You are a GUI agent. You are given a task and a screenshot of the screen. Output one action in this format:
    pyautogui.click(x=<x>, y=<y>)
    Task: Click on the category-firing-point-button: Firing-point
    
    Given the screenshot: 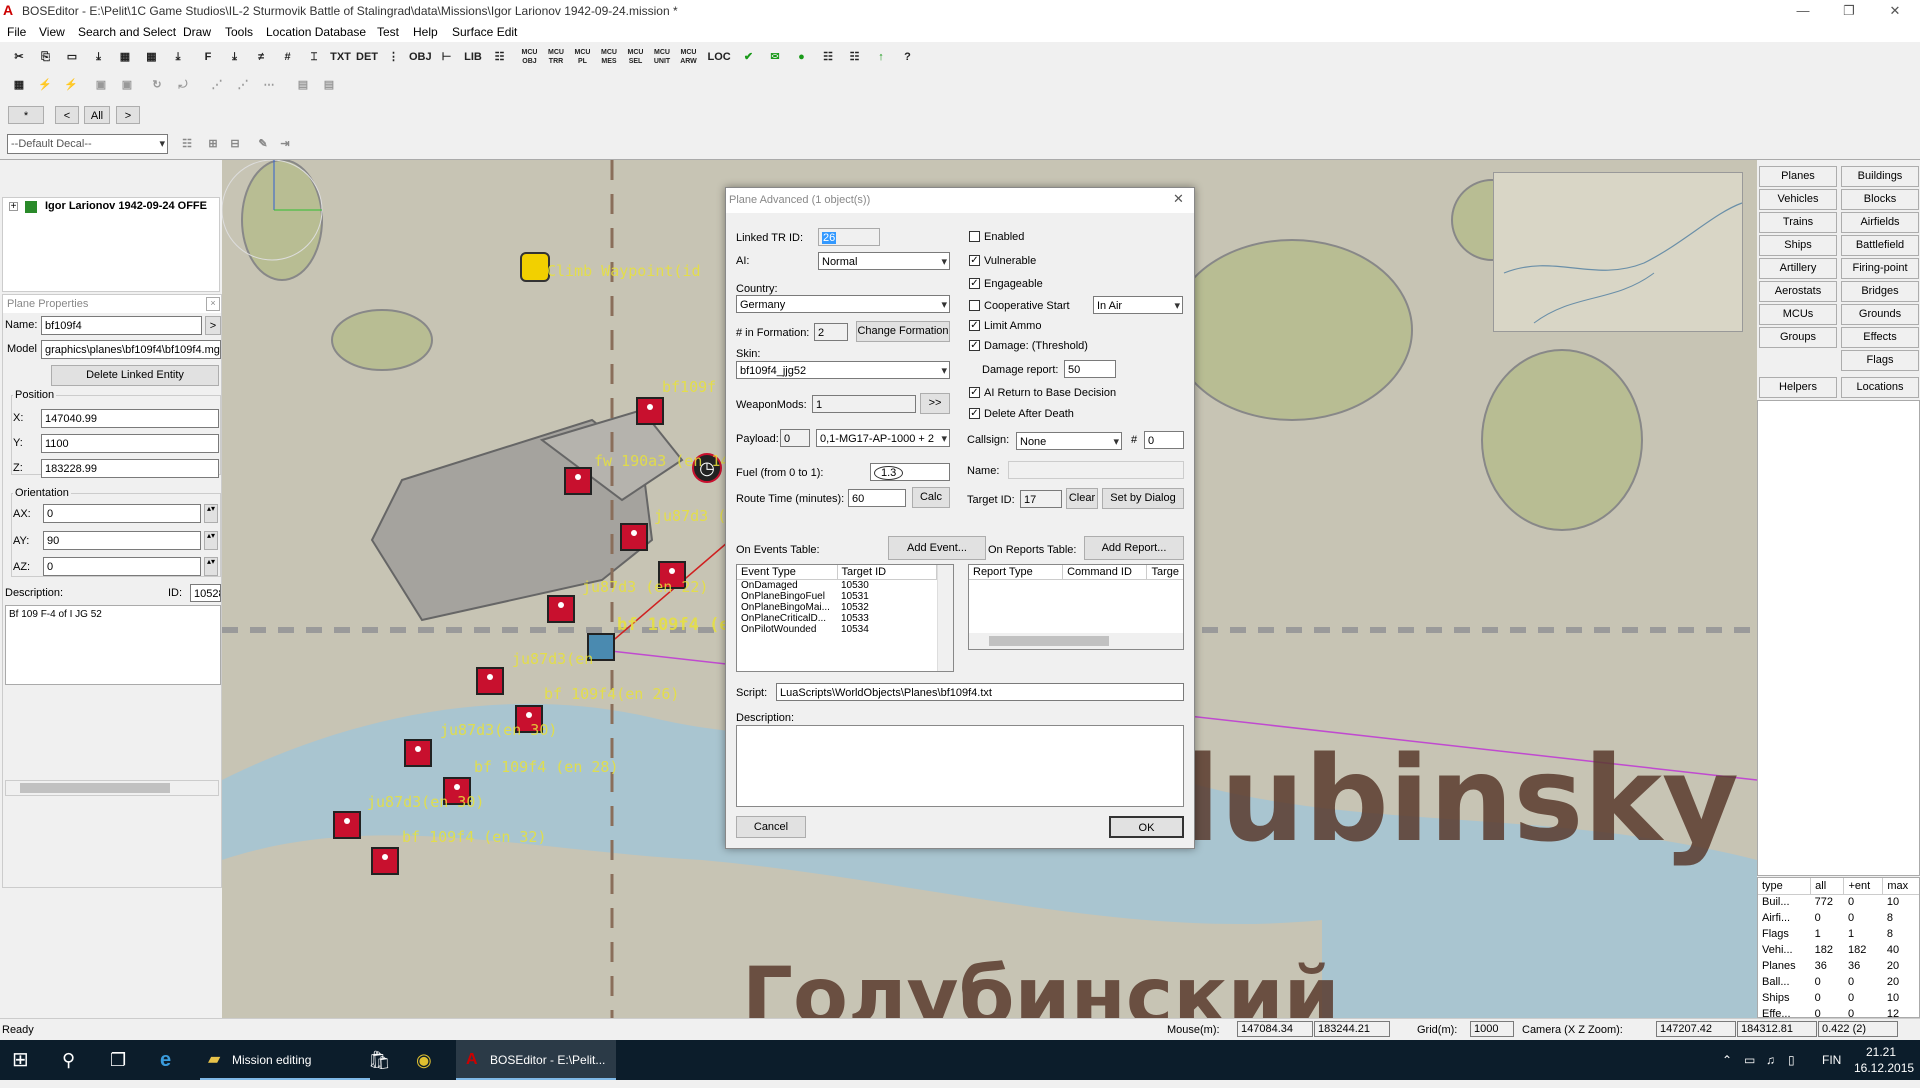 What is the action you would take?
    pyautogui.click(x=1880, y=268)
    